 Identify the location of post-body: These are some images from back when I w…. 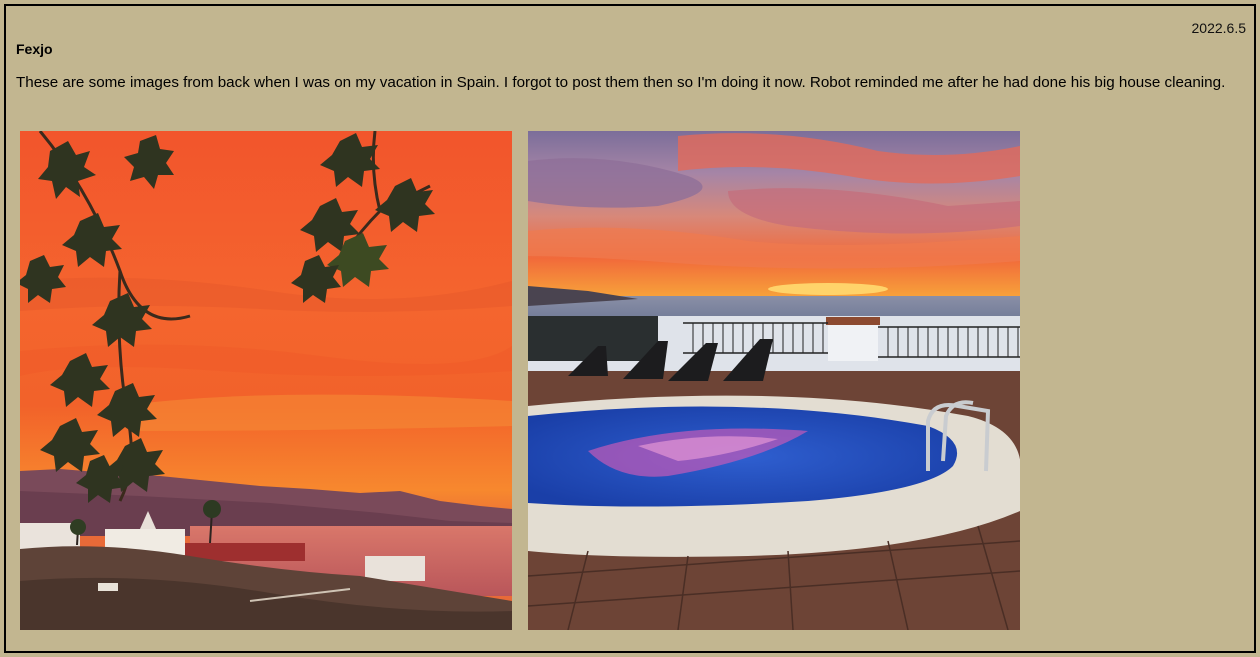
(621, 82).